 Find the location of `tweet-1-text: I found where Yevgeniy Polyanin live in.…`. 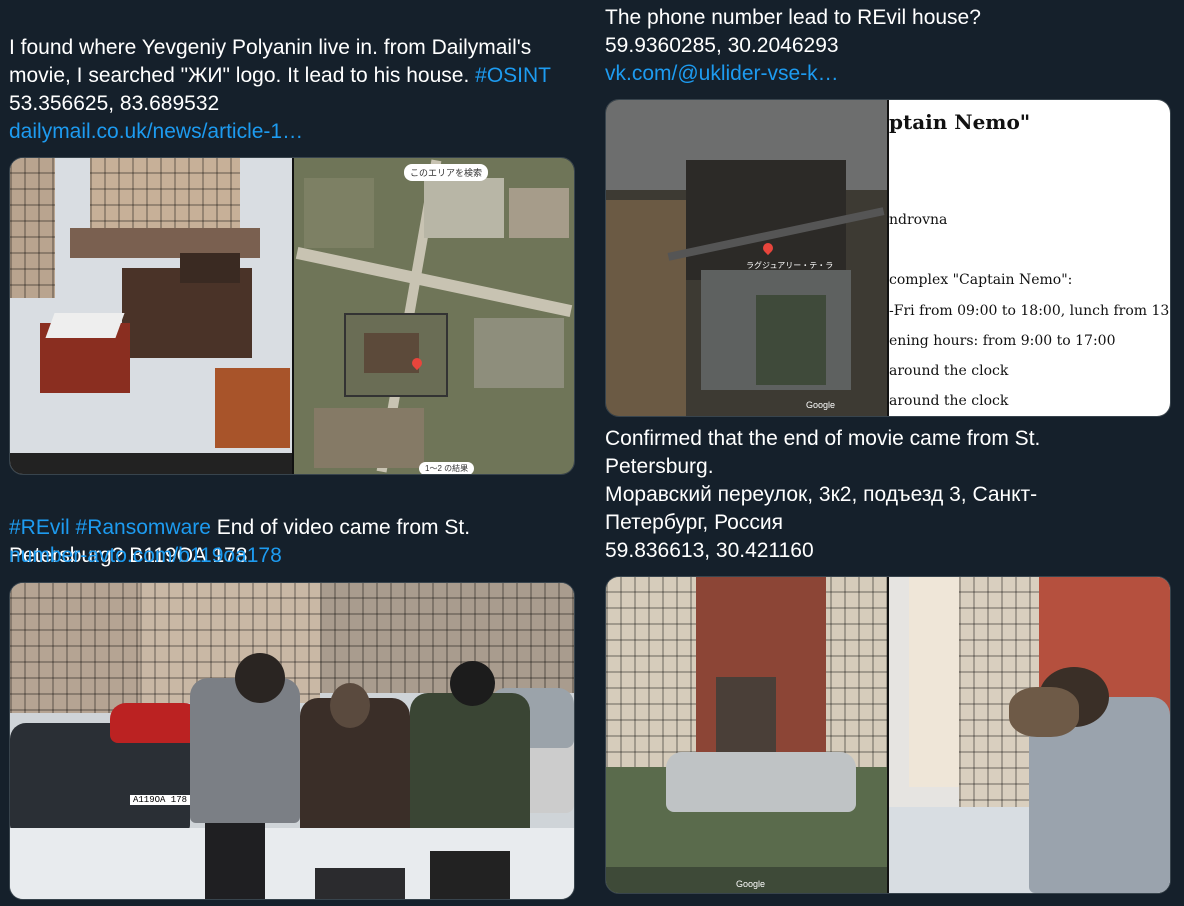

tweet-1-text: I found where Yevgeniy Polyanin live in.… is located at coordinates (289, 48).